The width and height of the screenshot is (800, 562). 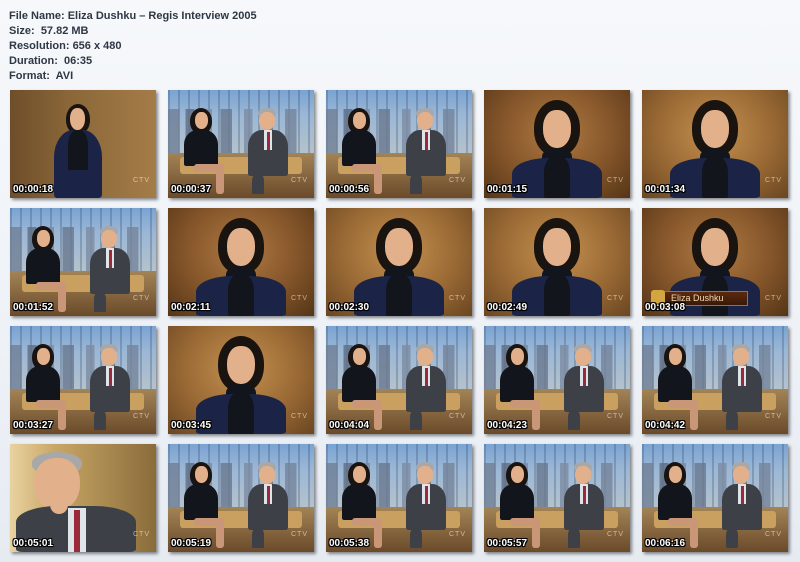 I want to click on thumbnail-timestamp: 00:04:04, so click(x=349, y=425).